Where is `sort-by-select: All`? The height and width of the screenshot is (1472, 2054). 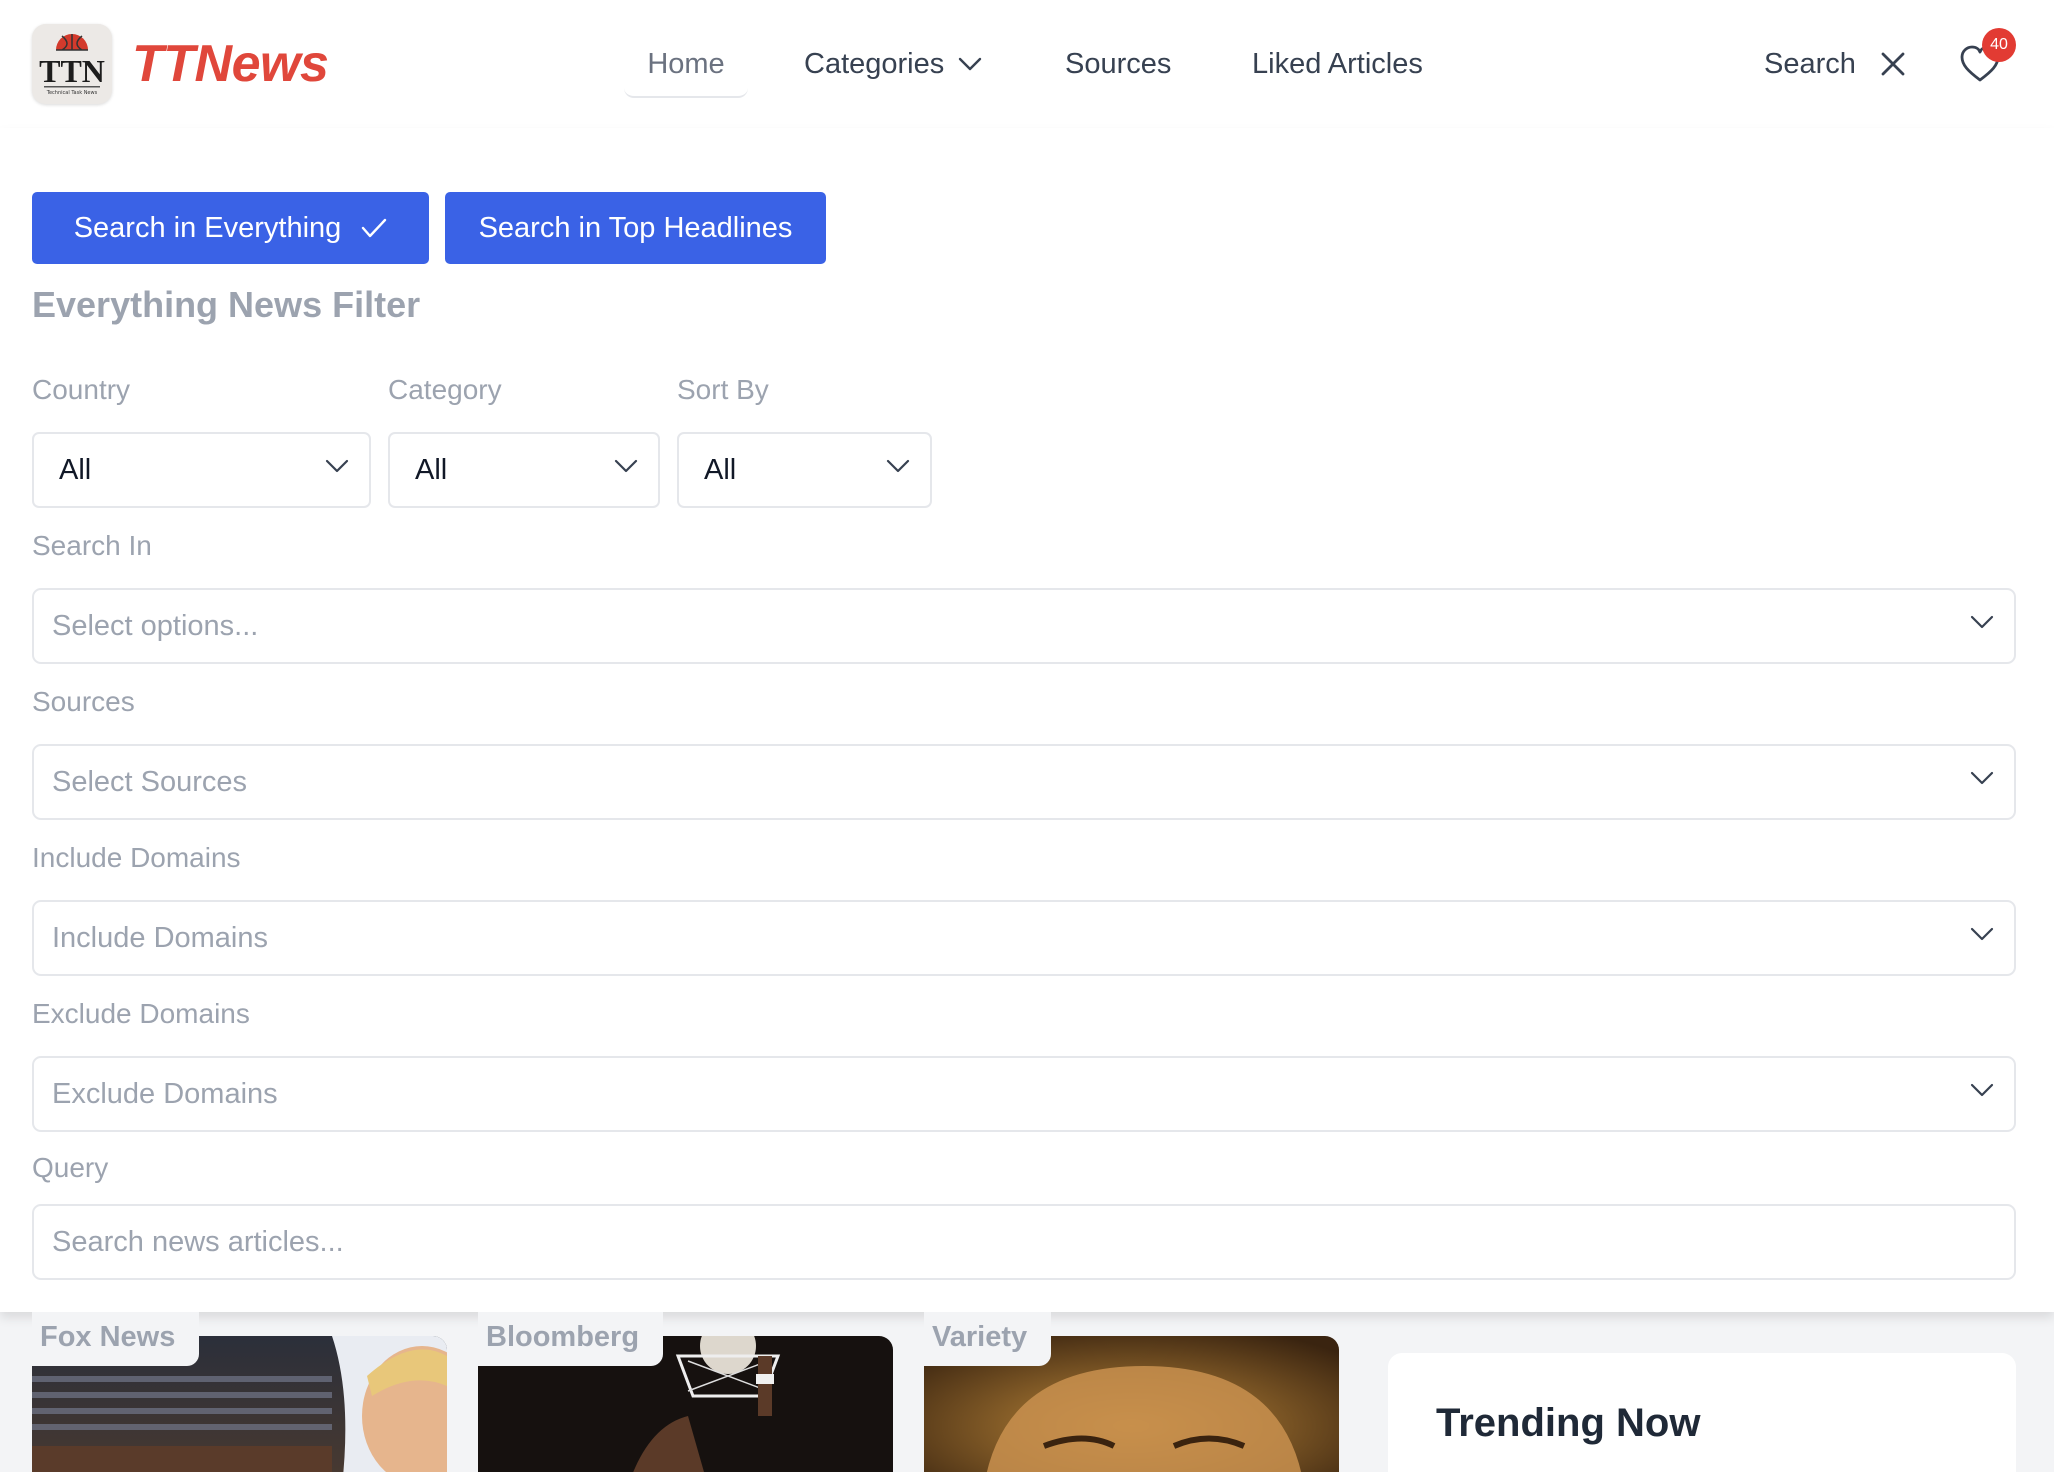 sort-by-select: All is located at coordinates (804, 470).